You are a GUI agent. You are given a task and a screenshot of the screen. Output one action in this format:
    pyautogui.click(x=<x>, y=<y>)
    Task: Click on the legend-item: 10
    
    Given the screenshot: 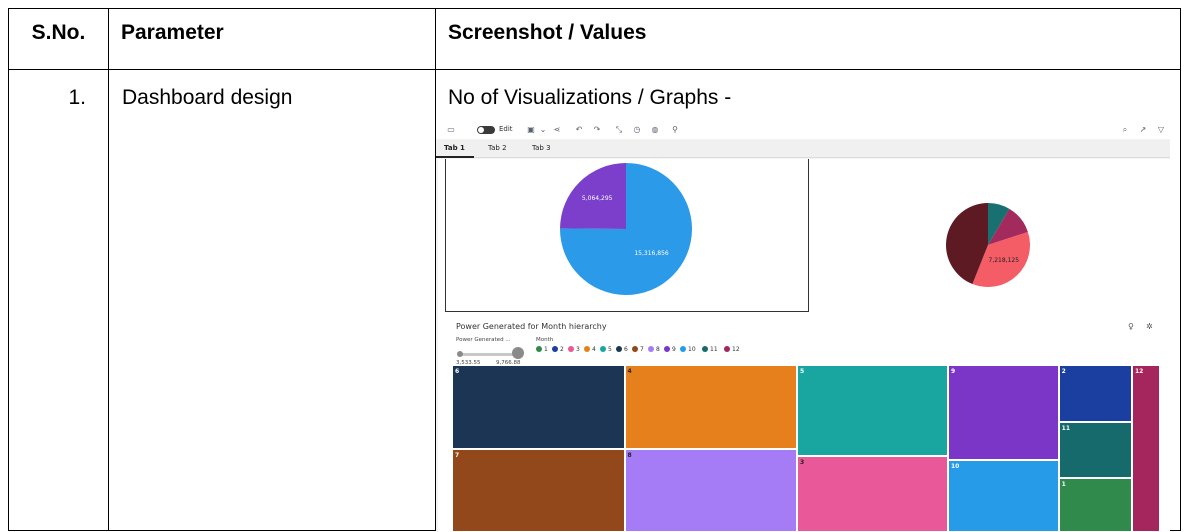 What is the action you would take?
    pyautogui.click(x=688, y=349)
    